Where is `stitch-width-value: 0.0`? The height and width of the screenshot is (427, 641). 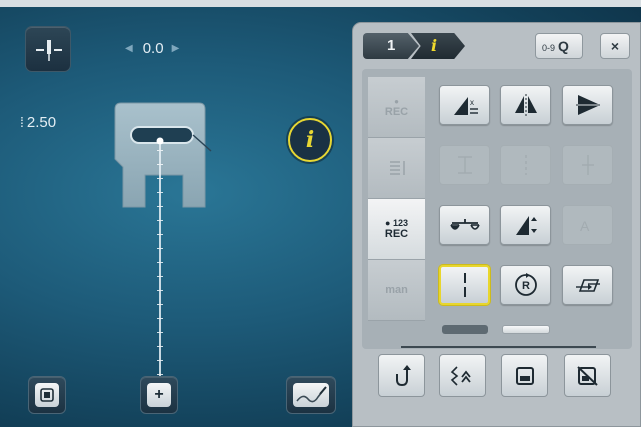
stitch-width-value: 0.0 is located at coordinates (153, 48).